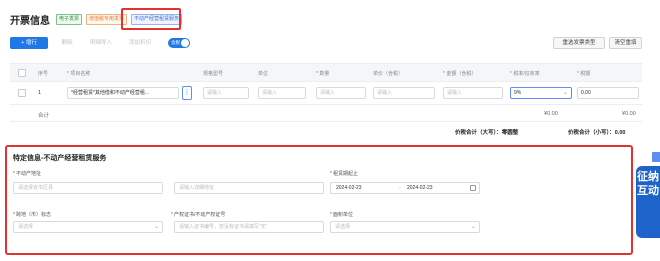 Image resolution: width=660 pixels, height=261 pixels. Describe the element at coordinates (223, 227) in the screenshot. I see `property-cert-placeholder: 请输入证书编号，若没有证书请填写“无”` at that location.